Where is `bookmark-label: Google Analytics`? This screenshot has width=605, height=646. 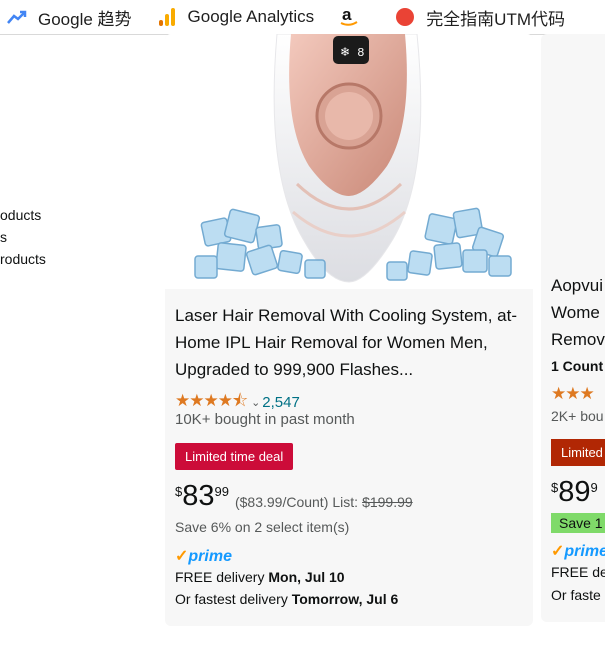
bookmark-label: Google Analytics is located at coordinates (251, 16).